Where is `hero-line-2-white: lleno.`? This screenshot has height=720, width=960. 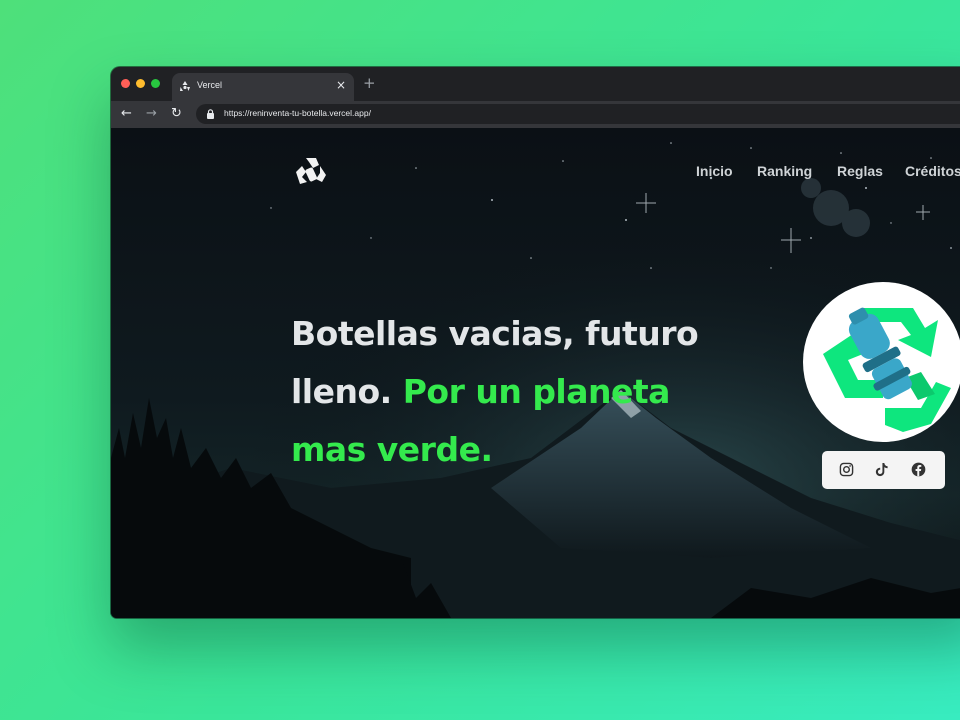
hero-line-2-white: lleno. is located at coordinates (341, 391).